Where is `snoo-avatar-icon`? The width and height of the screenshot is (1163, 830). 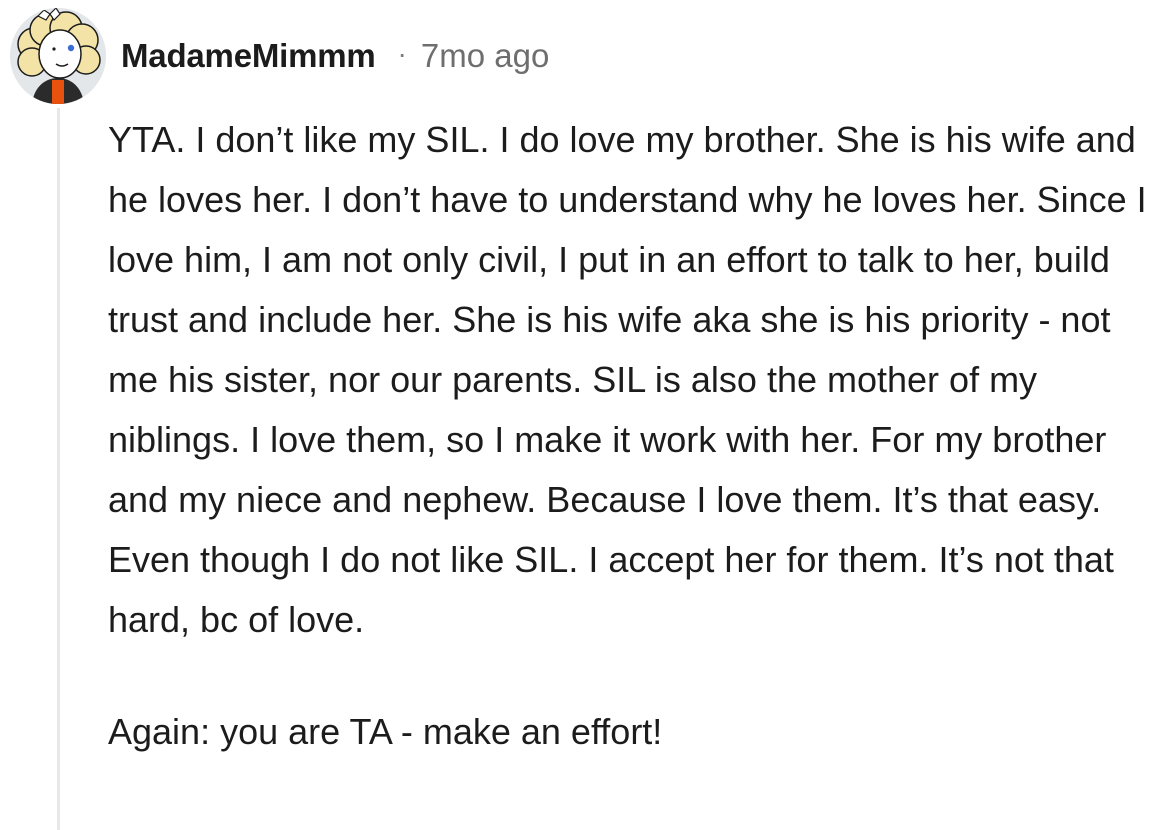 snoo-avatar-icon is located at coordinates (58, 56).